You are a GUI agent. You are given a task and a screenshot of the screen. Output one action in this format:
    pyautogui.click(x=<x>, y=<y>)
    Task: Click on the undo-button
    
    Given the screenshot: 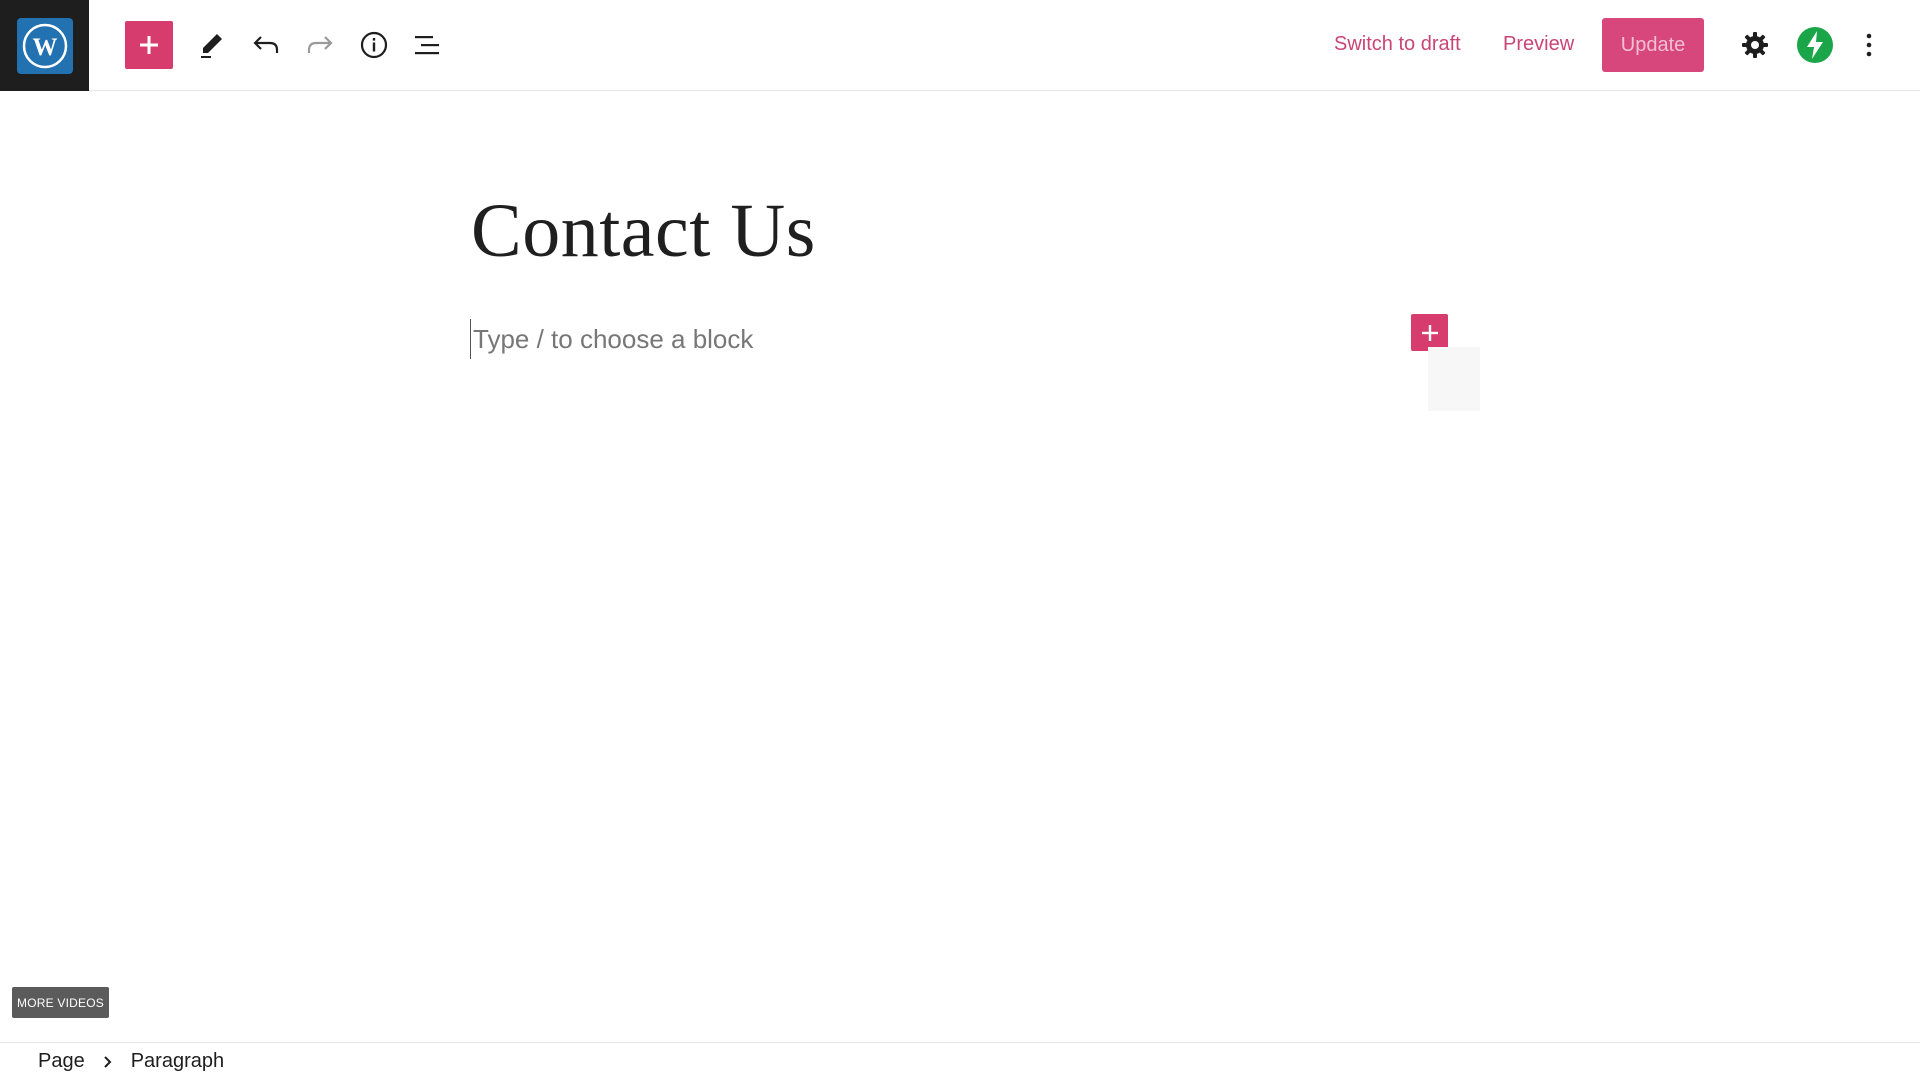 What is the action you would take?
    pyautogui.click(x=266, y=45)
    